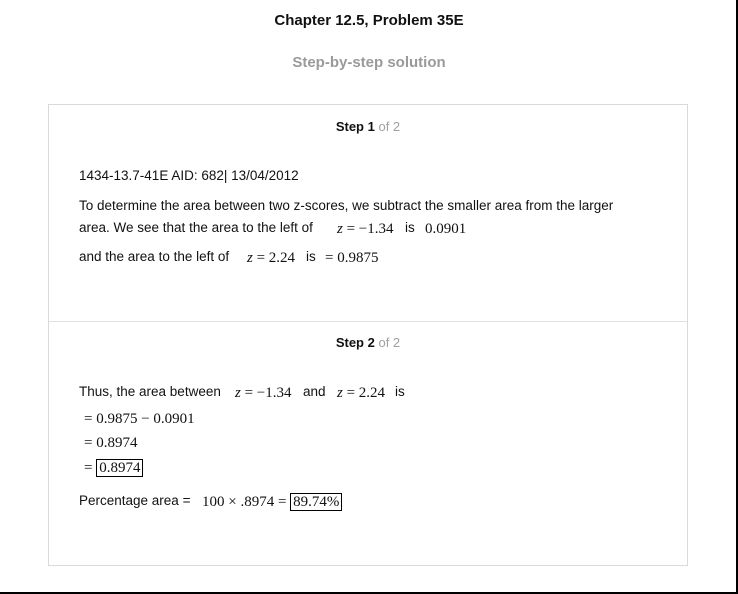  I want to click on page-title: Chapter 12.5, Problem 35E, so click(369, 20).